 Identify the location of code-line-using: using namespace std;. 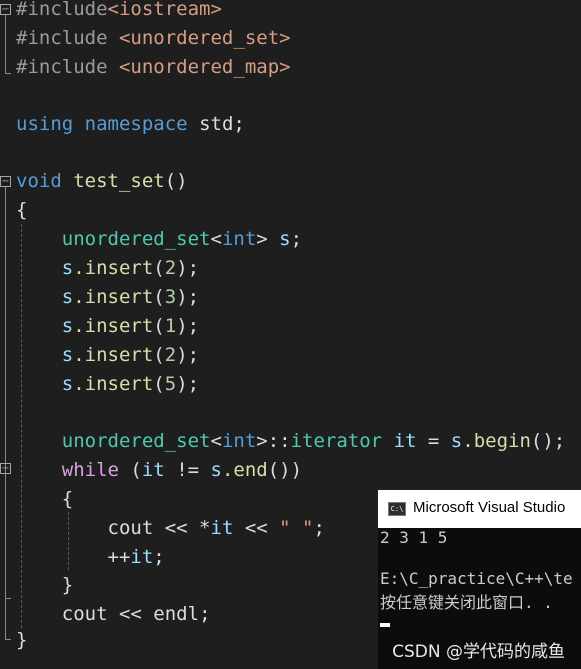
(130, 124).